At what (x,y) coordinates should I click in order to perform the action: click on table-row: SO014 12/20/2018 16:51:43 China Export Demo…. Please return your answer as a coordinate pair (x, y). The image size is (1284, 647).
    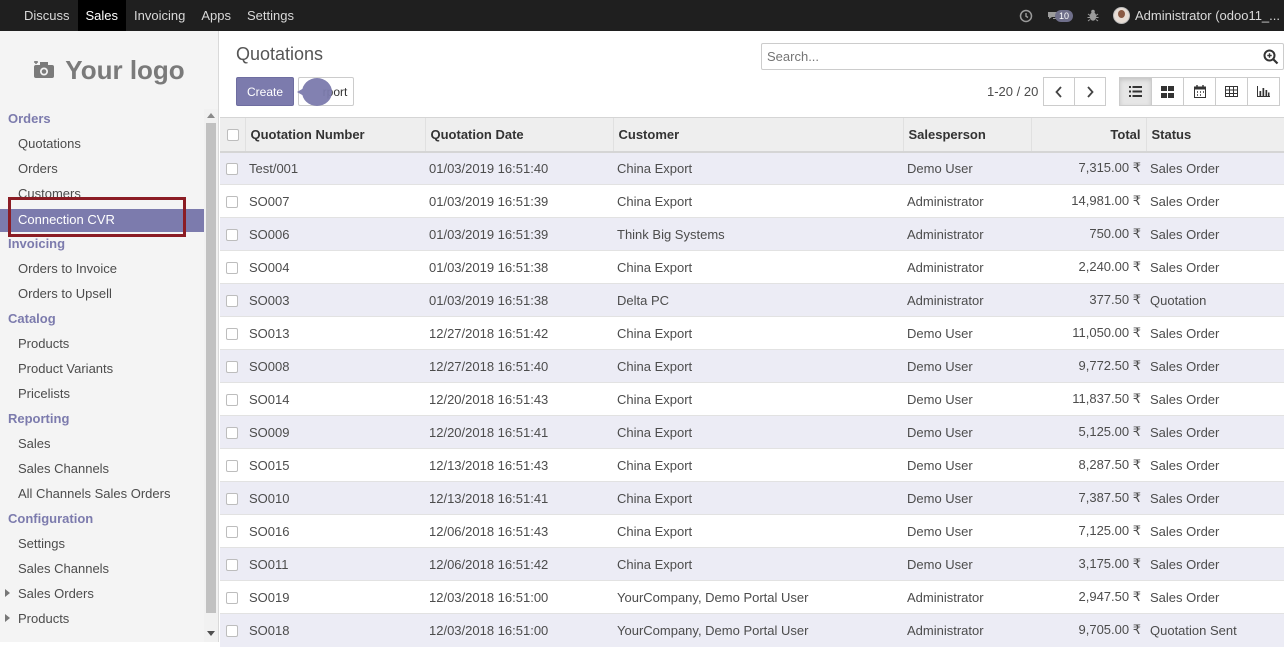
    Looking at the image, I should click on (752, 399).